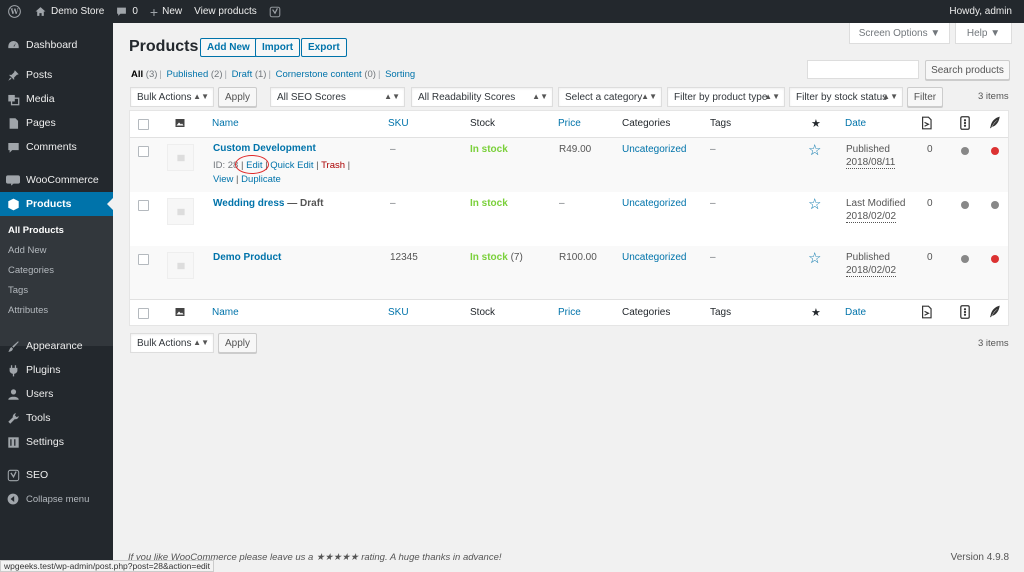 This screenshot has width=1024, height=572. I want to click on column-tags: Tags, so click(721, 312).